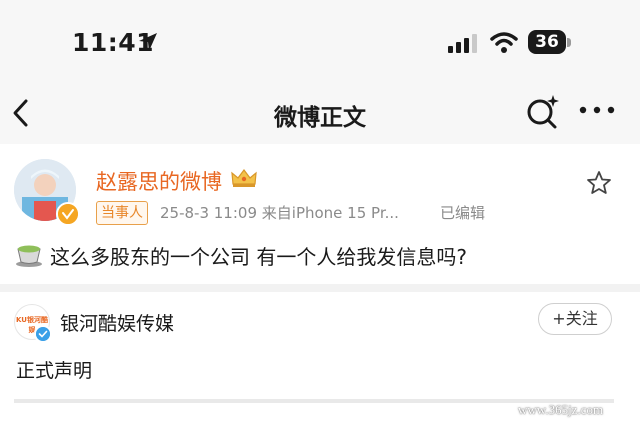 This screenshot has width=640, height=427. Describe the element at coordinates (542, 111) in the screenshot. I see `search-sparkle-icon` at that location.